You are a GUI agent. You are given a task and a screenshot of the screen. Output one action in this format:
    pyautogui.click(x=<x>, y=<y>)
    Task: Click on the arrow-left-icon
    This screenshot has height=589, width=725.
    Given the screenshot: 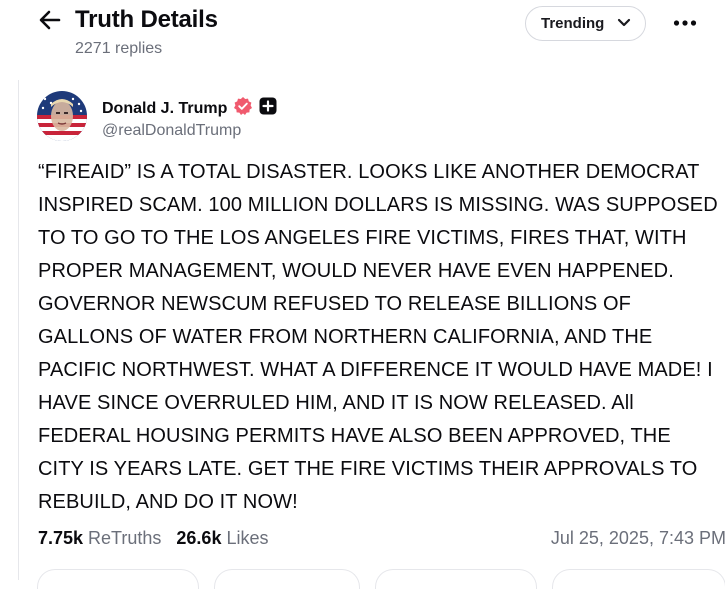 What is the action you would take?
    pyautogui.click(x=50, y=22)
    